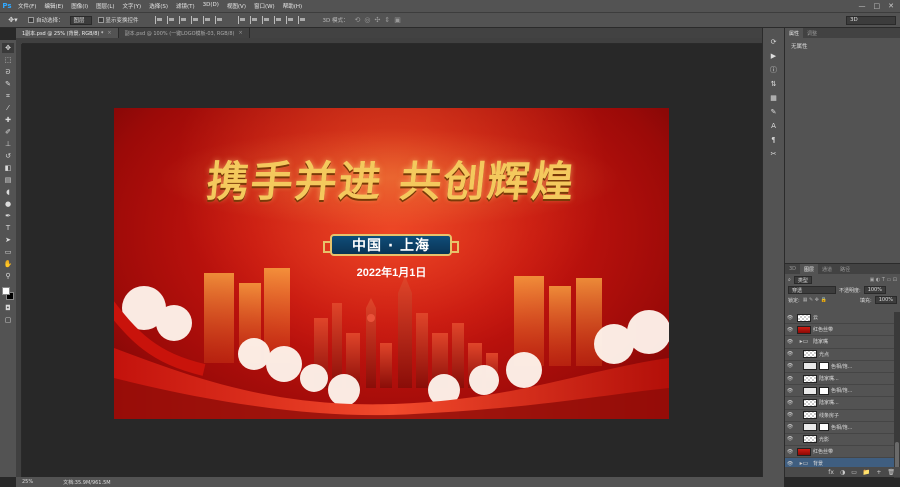  I want to click on history-panel-icon: ⟳, so click(774, 42).